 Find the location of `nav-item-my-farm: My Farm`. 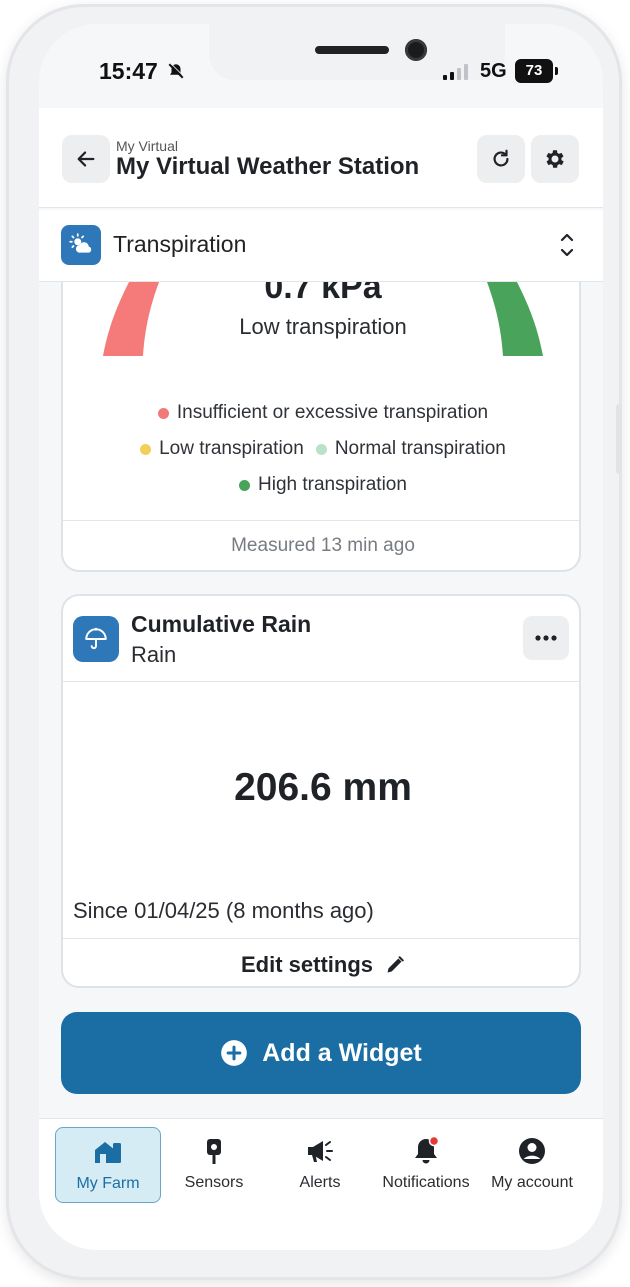

nav-item-my-farm: My Farm is located at coordinates (108, 1165).